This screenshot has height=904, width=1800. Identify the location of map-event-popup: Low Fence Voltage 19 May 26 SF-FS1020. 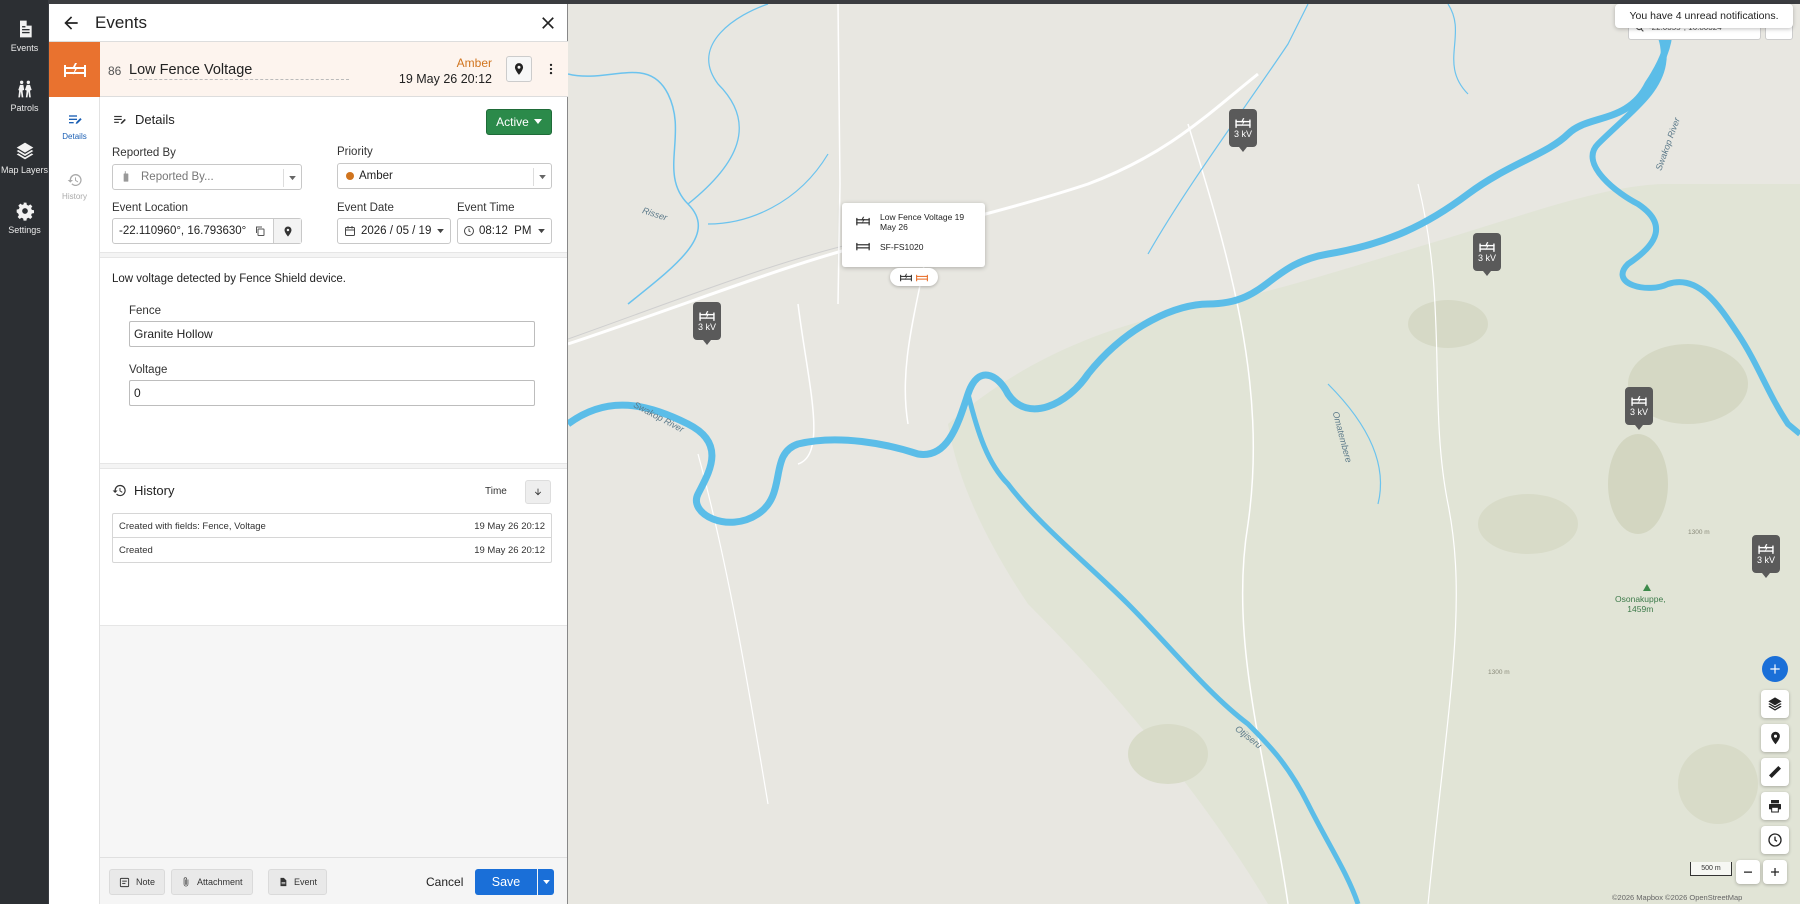
(913, 235).